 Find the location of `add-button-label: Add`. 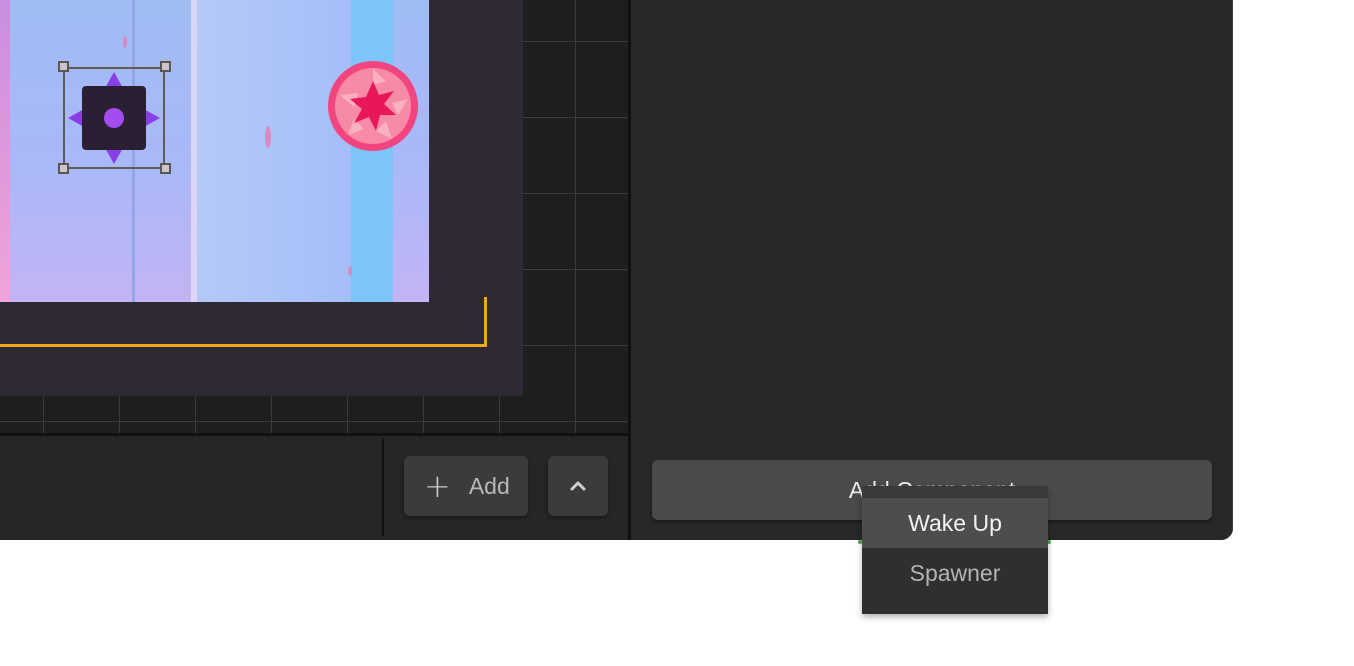

add-button-label: Add is located at coordinates (489, 485).